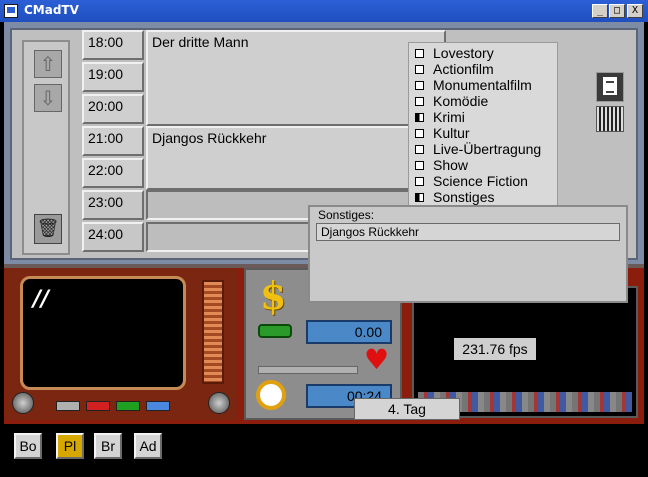 The width and height of the screenshot is (648, 477). What do you see at coordinates (480, 181) in the screenshot?
I see `genre-label: Science Fiction` at bounding box center [480, 181].